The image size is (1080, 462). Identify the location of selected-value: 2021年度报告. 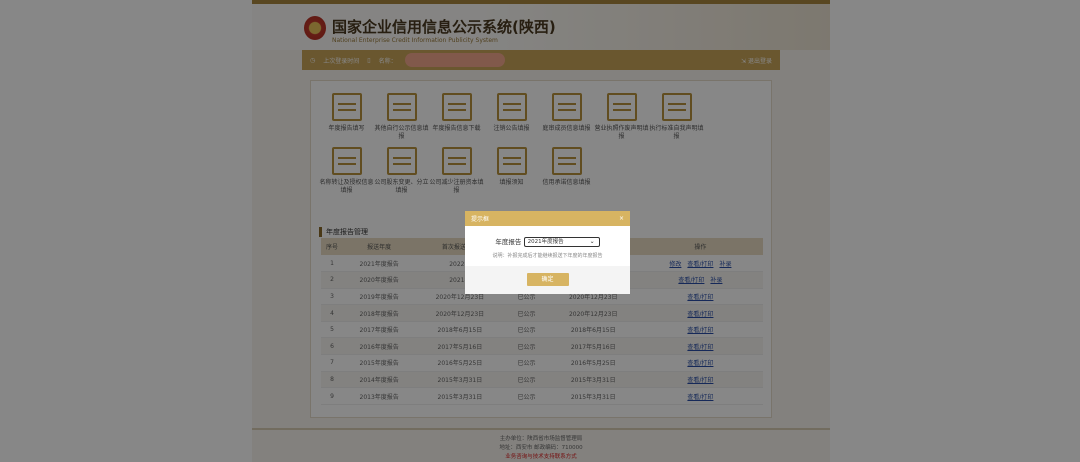
(545, 242).